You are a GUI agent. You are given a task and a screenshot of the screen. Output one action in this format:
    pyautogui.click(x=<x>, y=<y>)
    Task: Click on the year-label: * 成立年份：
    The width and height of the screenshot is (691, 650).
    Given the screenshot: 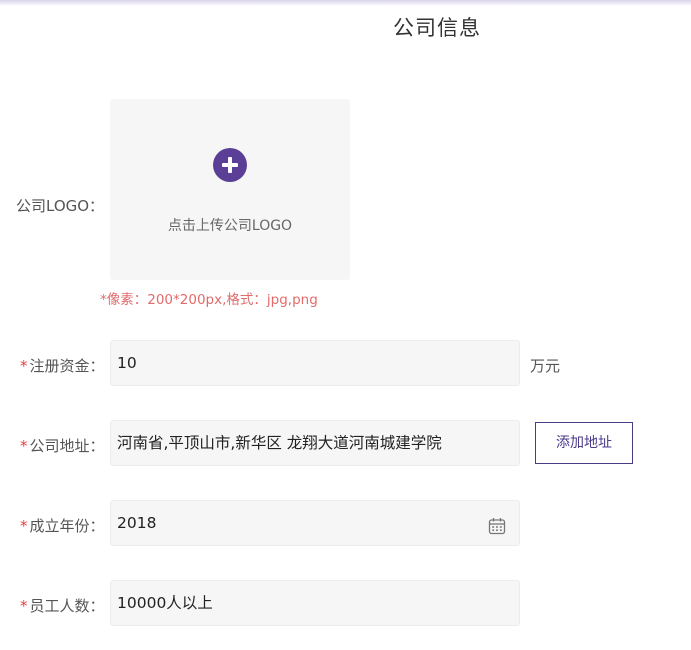 What is the action you would take?
    pyautogui.click(x=62, y=525)
    